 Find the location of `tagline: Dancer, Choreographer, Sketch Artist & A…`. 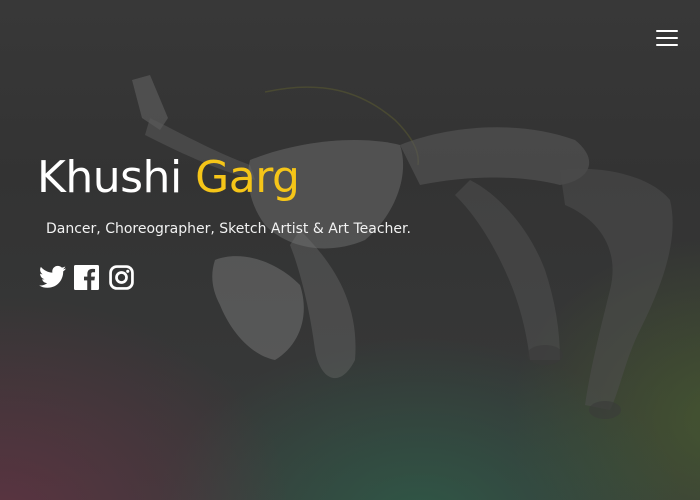

tagline: Dancer, Choreographer, Sketch Artist & A… is located at coordinates (228, 229).